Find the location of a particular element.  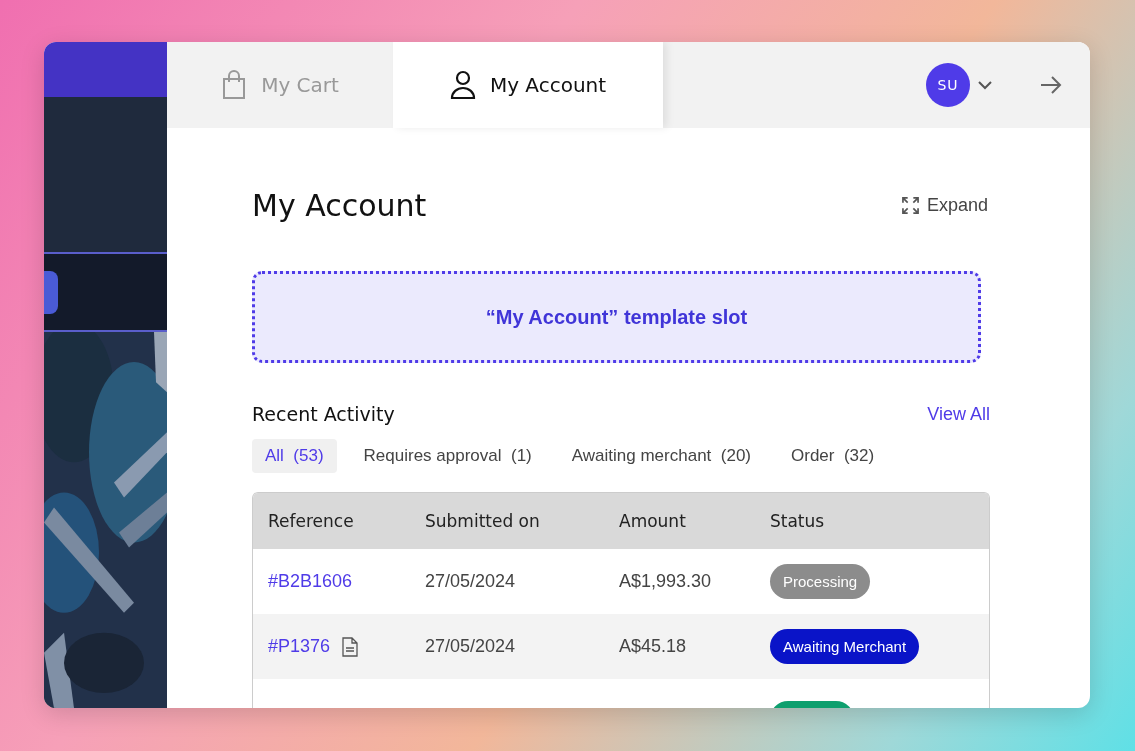

reference-link: #P1376 is located at coordinates (299, 646).